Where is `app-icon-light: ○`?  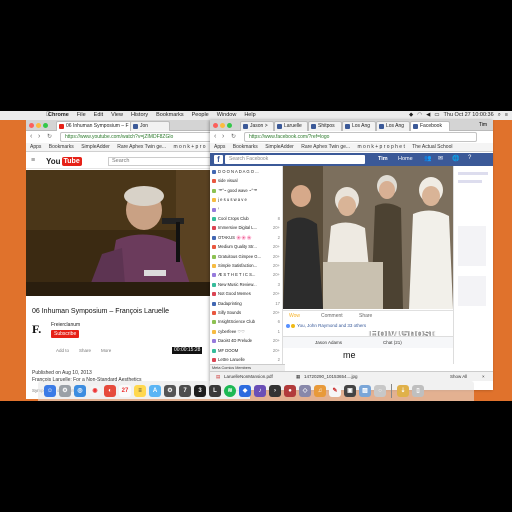 app-icon-light: ○ is located at coordinates (380, 391).